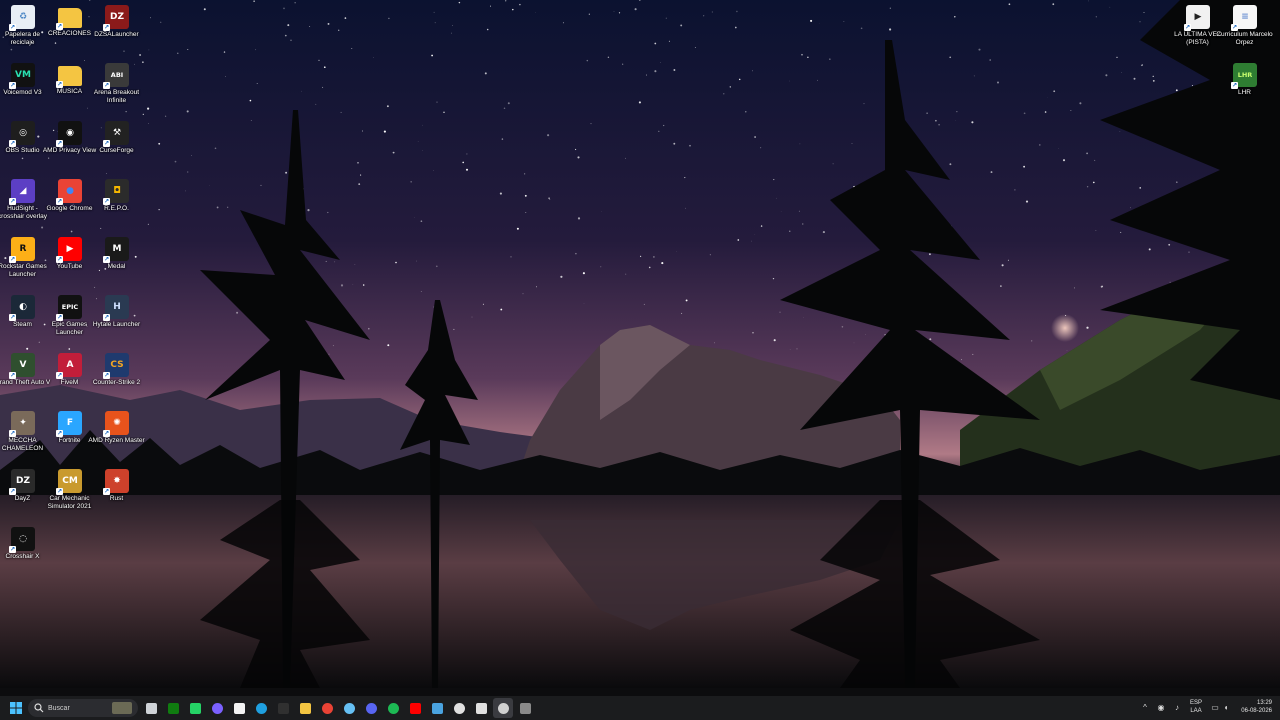 This screenshot has height=720, width=1280. I want to click on steam-alt-icon, so click(437, 708).